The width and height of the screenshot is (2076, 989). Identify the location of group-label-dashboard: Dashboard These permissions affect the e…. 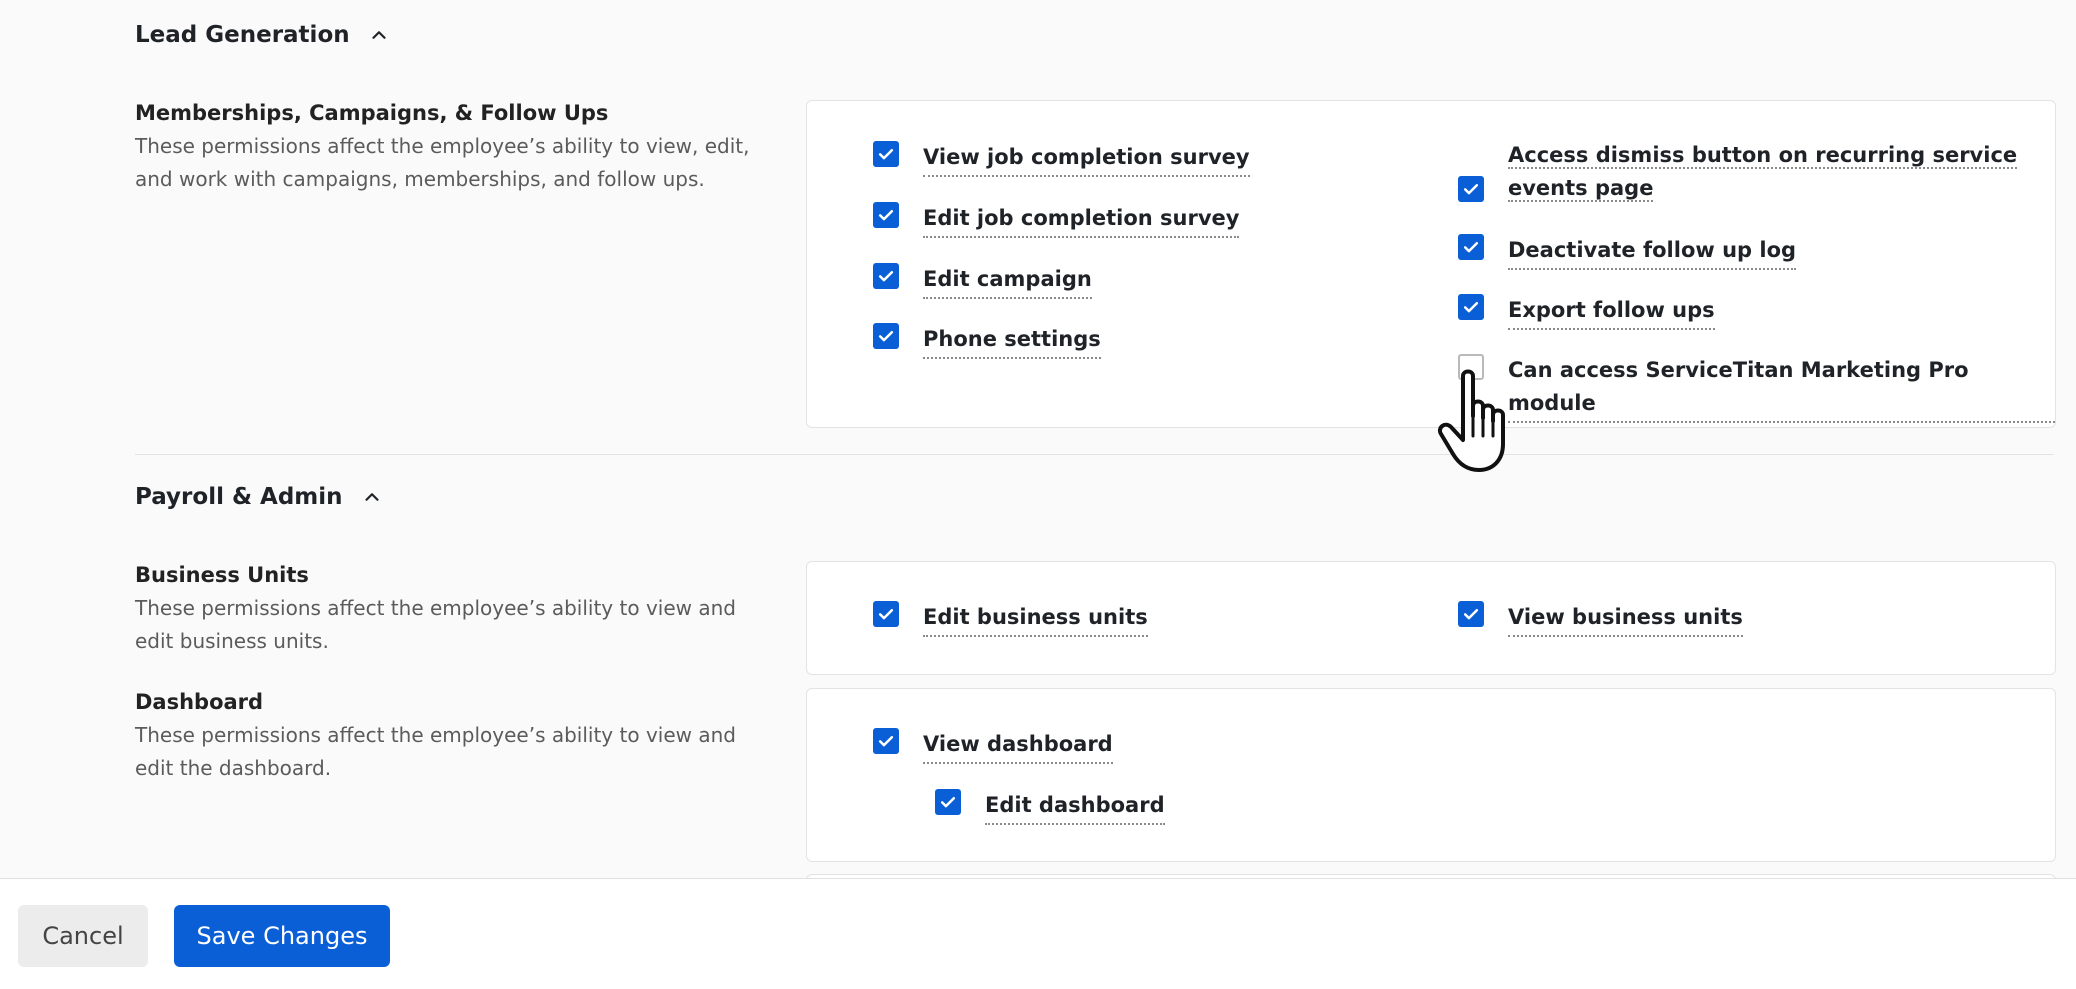
(445, 737).